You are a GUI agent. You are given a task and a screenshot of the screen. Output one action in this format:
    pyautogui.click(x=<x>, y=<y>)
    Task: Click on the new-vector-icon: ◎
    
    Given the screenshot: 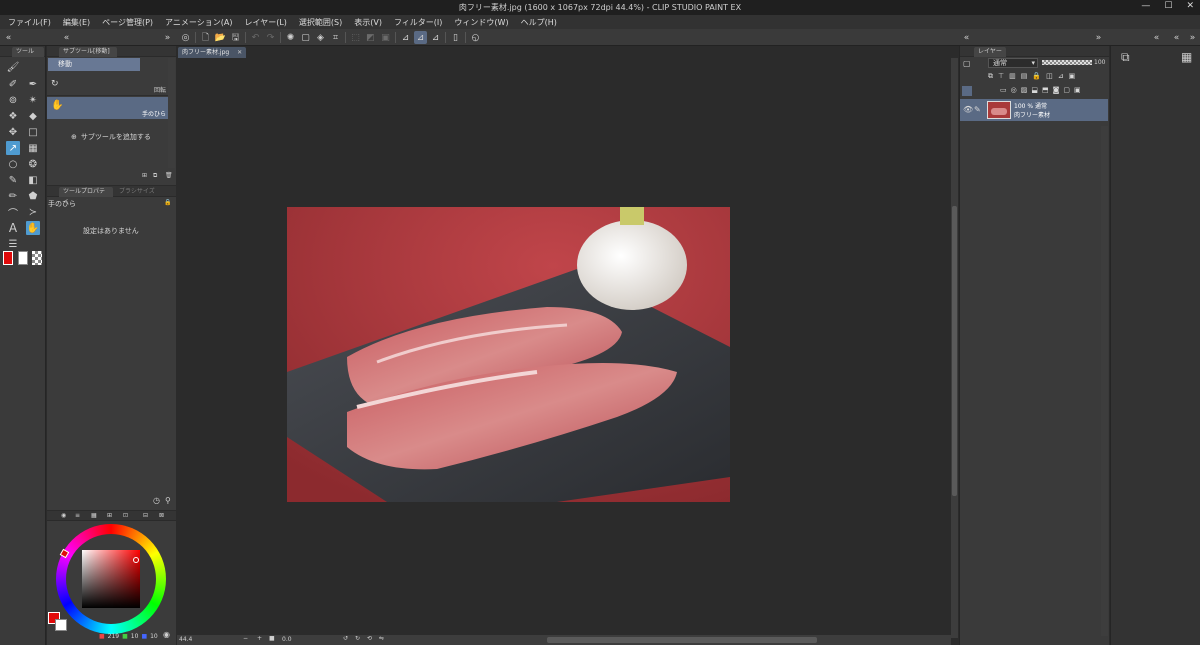 What is the action you would take?
    pyautogui.click(x=1014, y=90)
    